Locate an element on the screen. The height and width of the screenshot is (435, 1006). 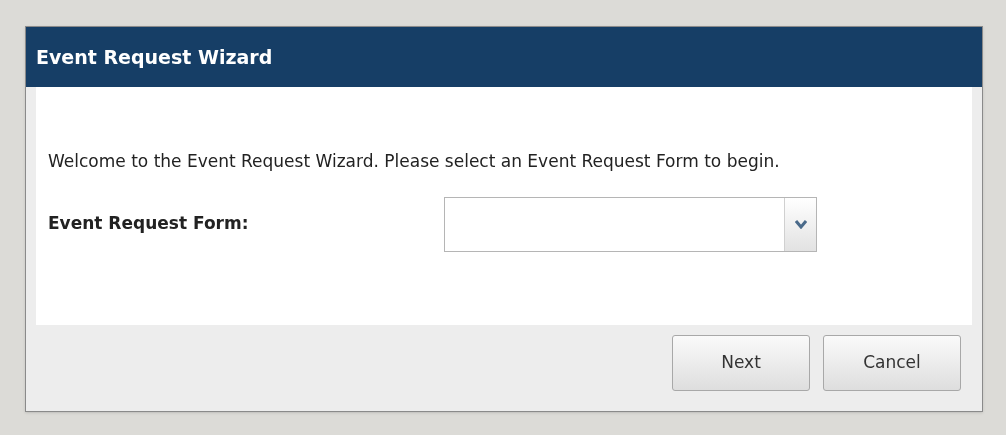
window-title: Event Request Wizard is located at coordinates (154, 57).